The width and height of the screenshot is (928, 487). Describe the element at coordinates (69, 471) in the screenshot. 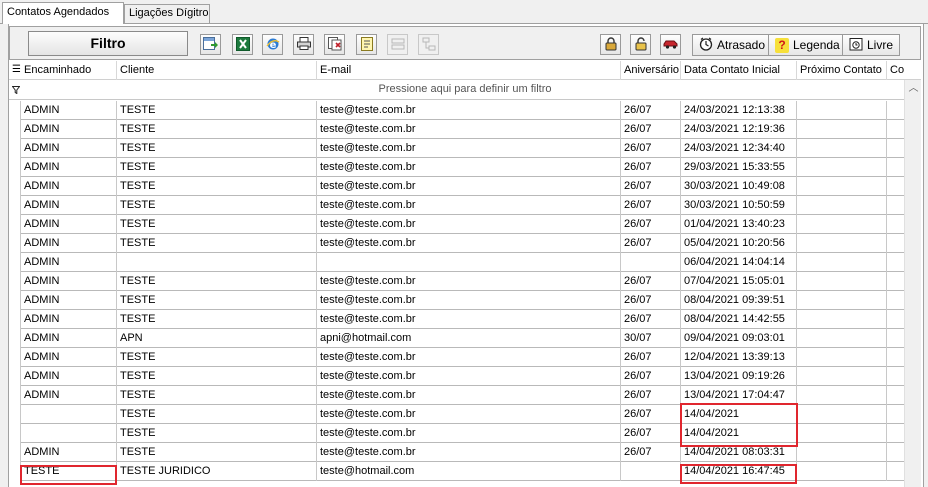

I see `cell-encaminhado: TESTE` at that location.